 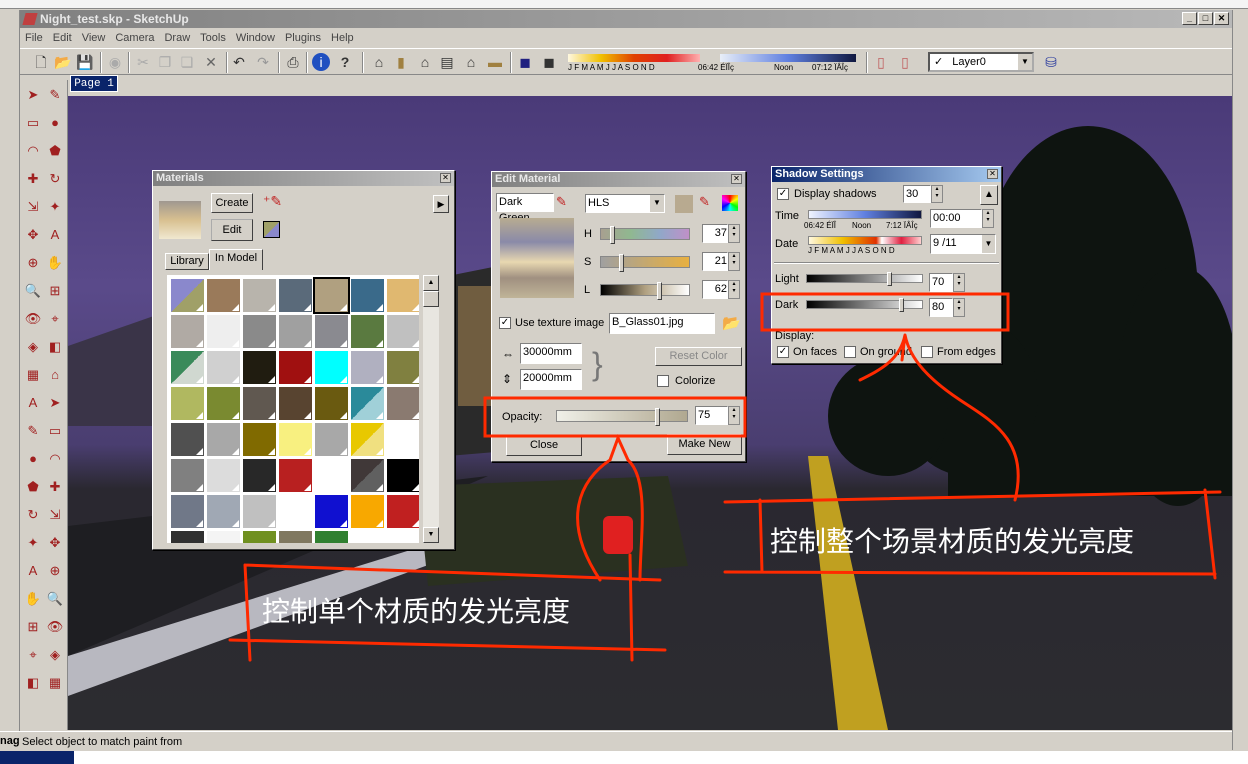 What do you see at coordinates (416, 611) in the screenshot?
I see `annotation-single-material: 控制单个材质的发光亮度` at bounding box center [416, 611].